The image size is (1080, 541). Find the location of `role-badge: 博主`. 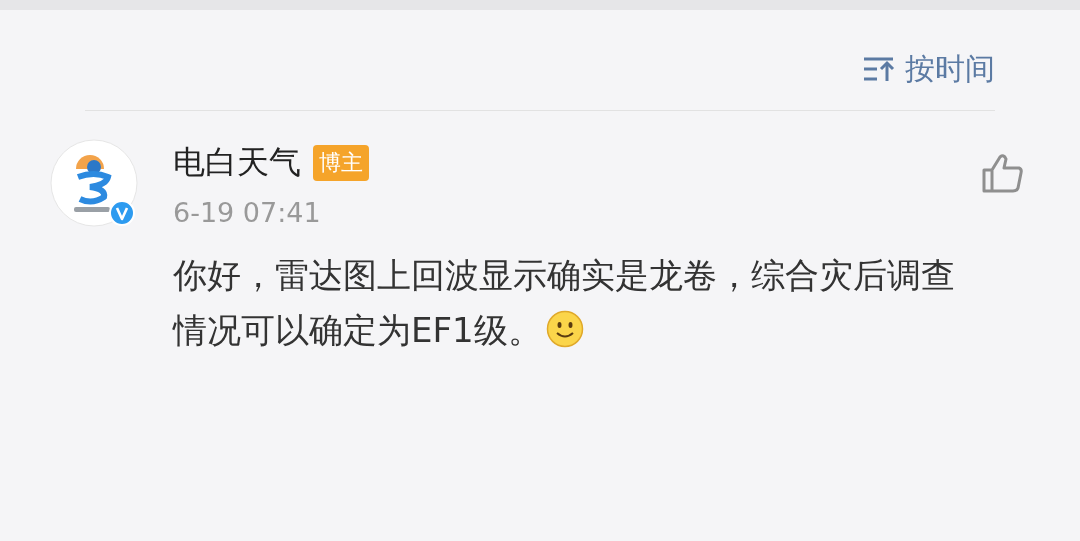

role-badge: 博主 is located at coordinates (341, 163).